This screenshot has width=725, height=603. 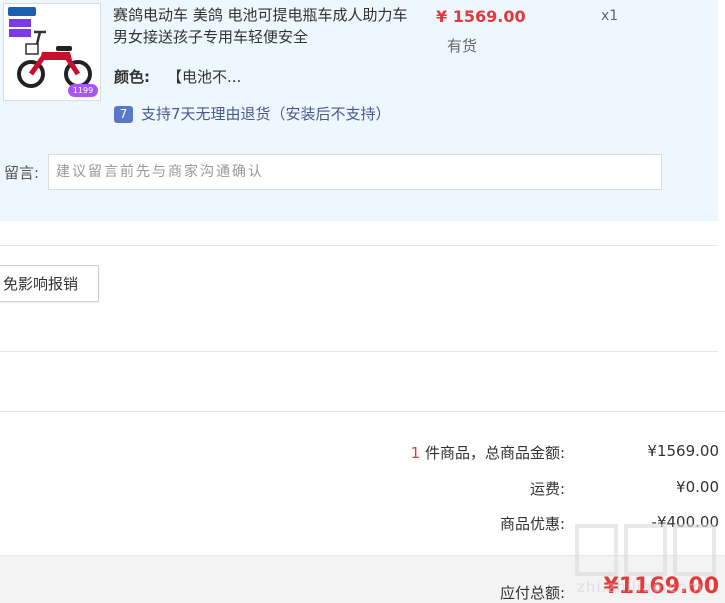 I want to click on items-total-value: ¥1569.00, so click(x=683, y=451).